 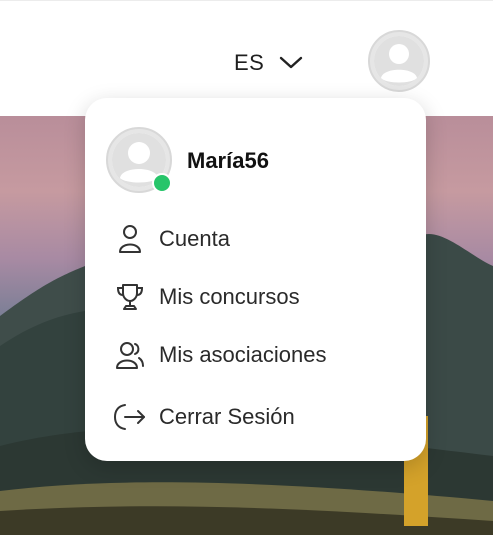 What do you see at coordinates (130, 417) in the screenshot?
I see `logout-icon` at bounding box center [130, 417].